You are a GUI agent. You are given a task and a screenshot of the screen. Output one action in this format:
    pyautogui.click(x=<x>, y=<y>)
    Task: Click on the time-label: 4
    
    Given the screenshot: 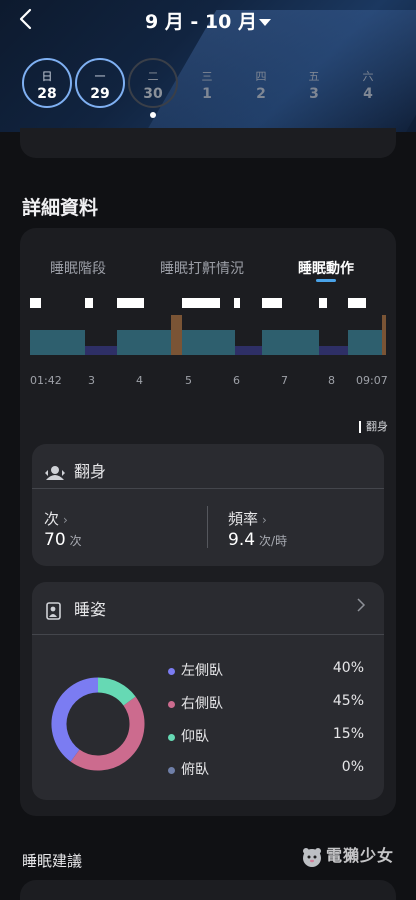 What is the action you would take?
    pyautogui.click(x=139, y=380)
    